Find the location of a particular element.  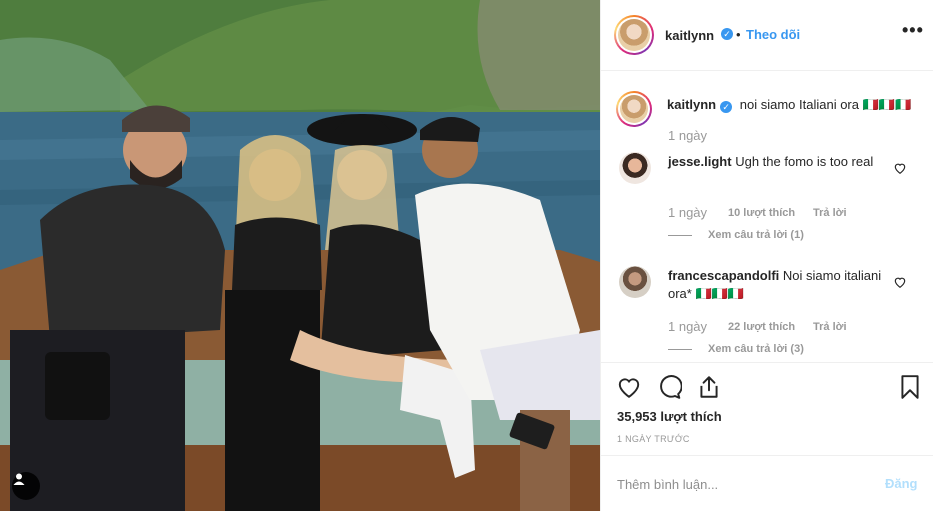

heart-icon is located at coordinates (629, 387).